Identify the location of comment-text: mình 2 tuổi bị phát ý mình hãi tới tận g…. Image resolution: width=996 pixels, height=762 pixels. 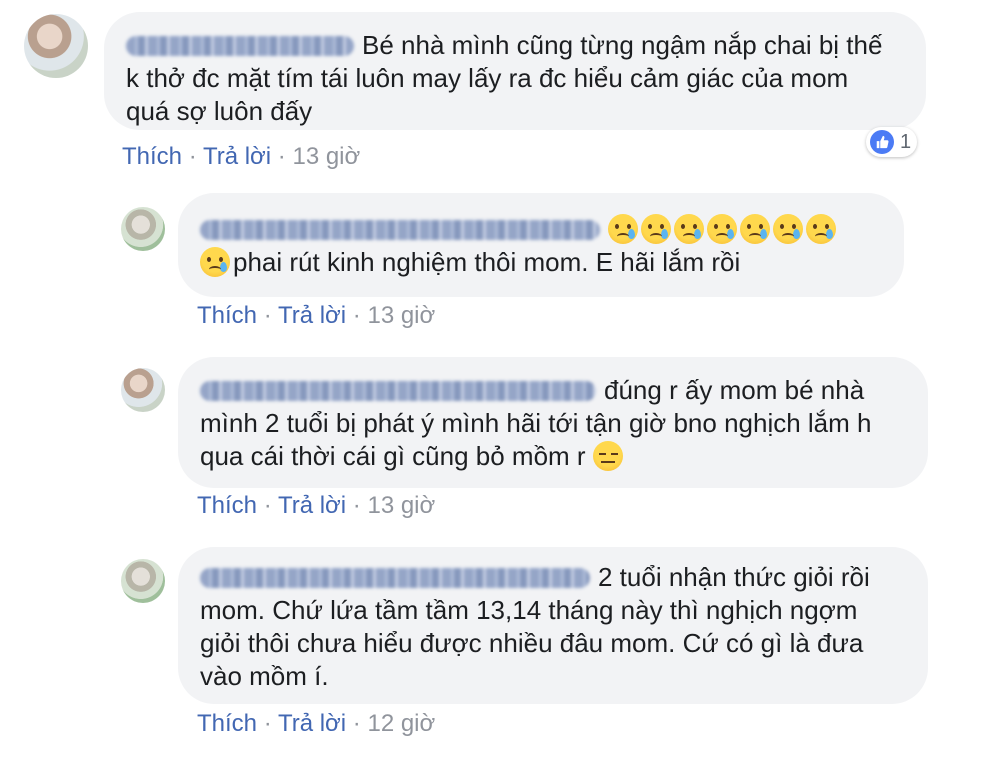
(536, 423).